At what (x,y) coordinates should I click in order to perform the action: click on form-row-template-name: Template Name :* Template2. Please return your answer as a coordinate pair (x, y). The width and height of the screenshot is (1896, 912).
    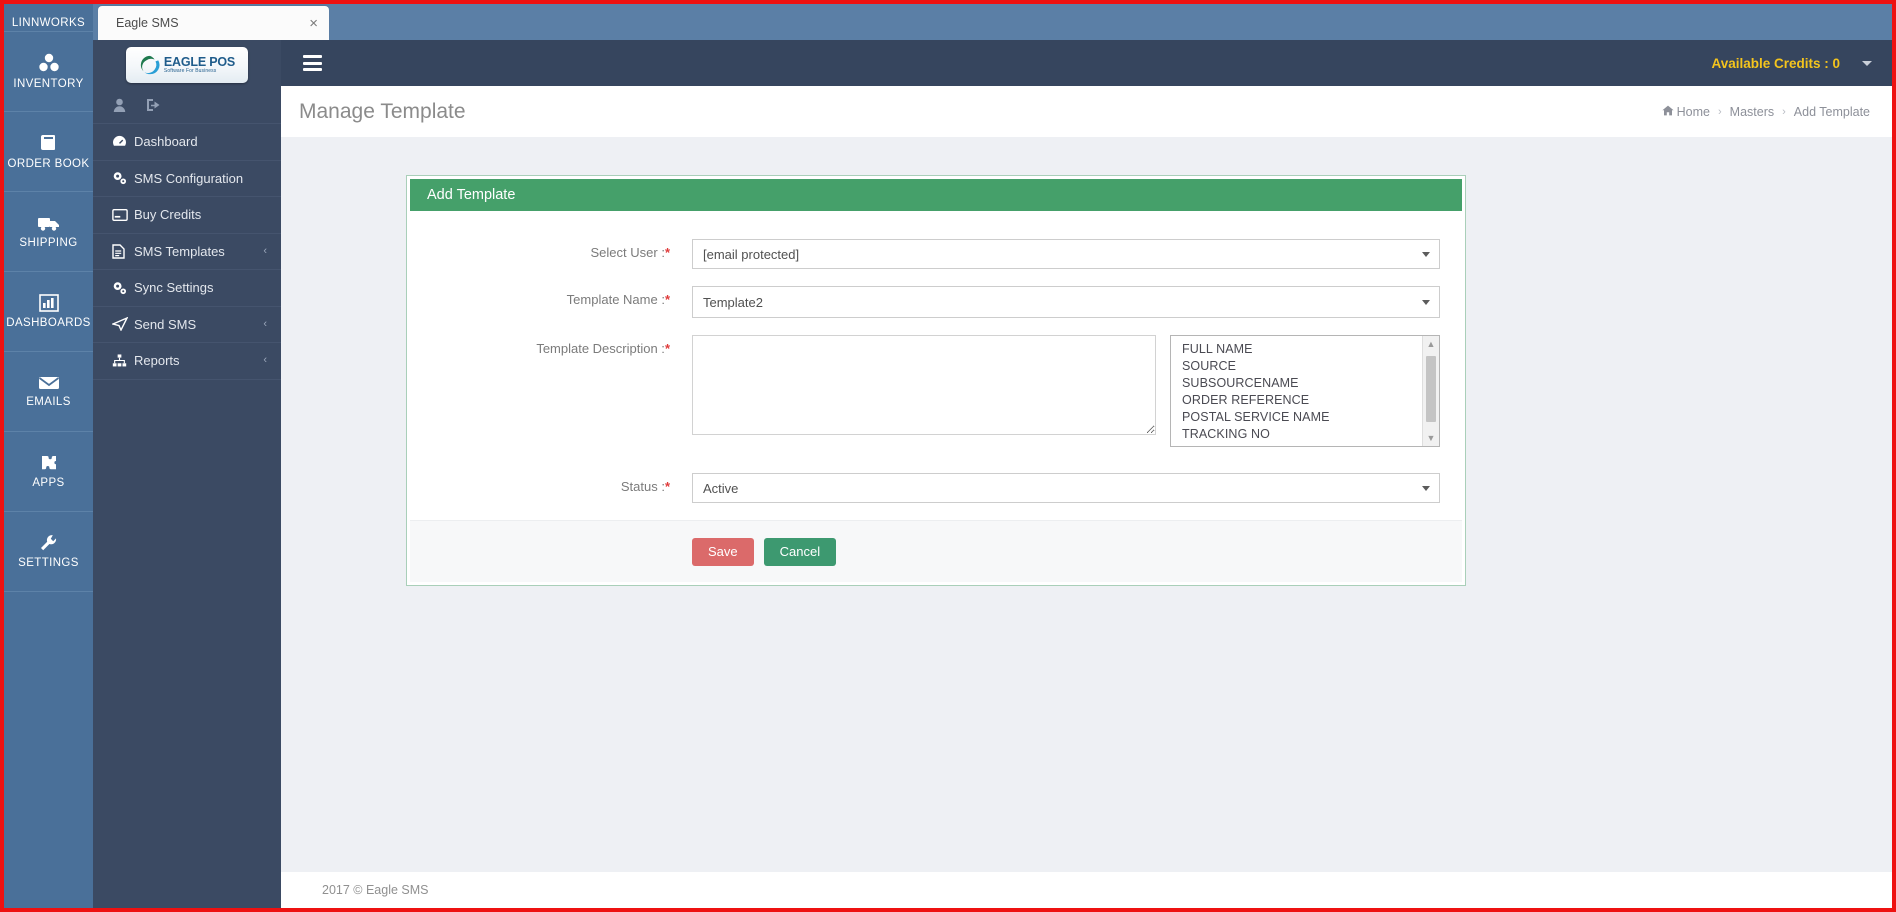
    Looking at the image, I should click on (936, 302).